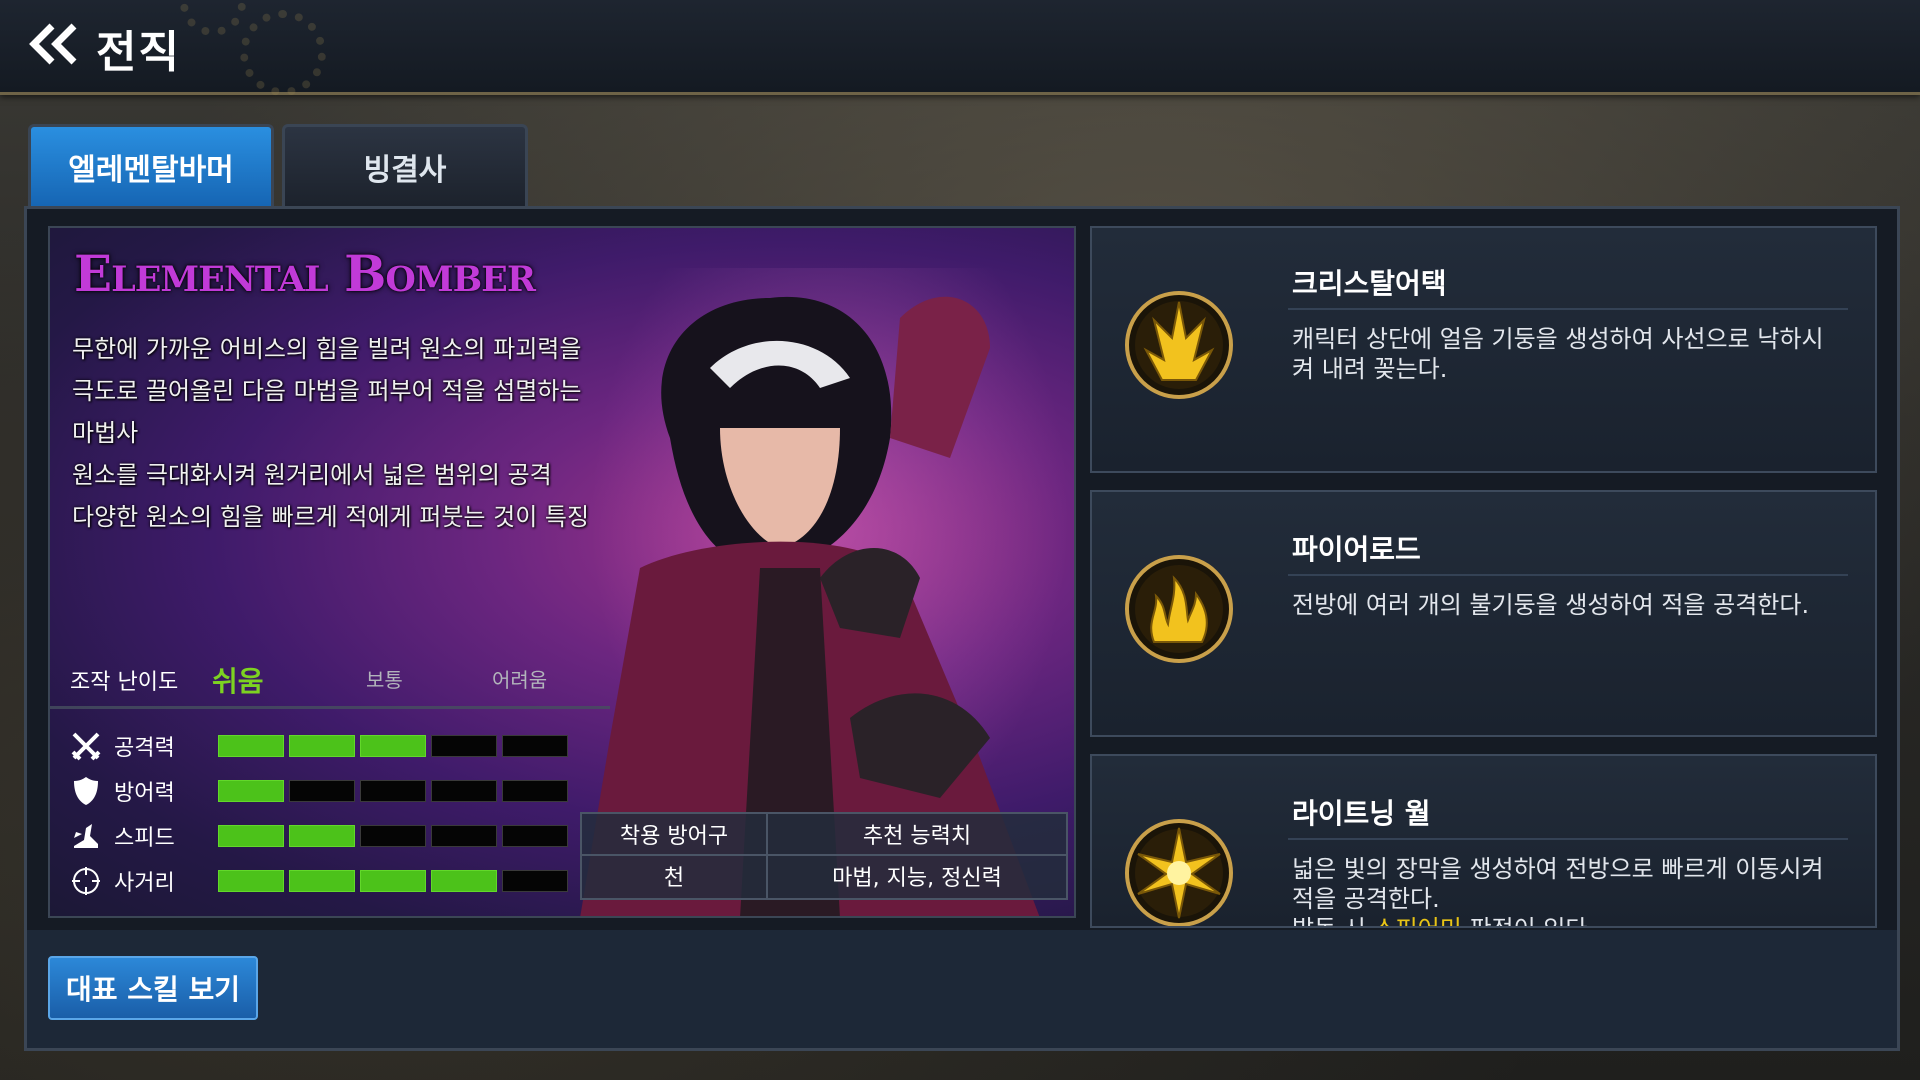  Describe the element at coordinates (917, 836) in the screenshot. I see `equipment-header-stats: 추천 능력치` at that location.